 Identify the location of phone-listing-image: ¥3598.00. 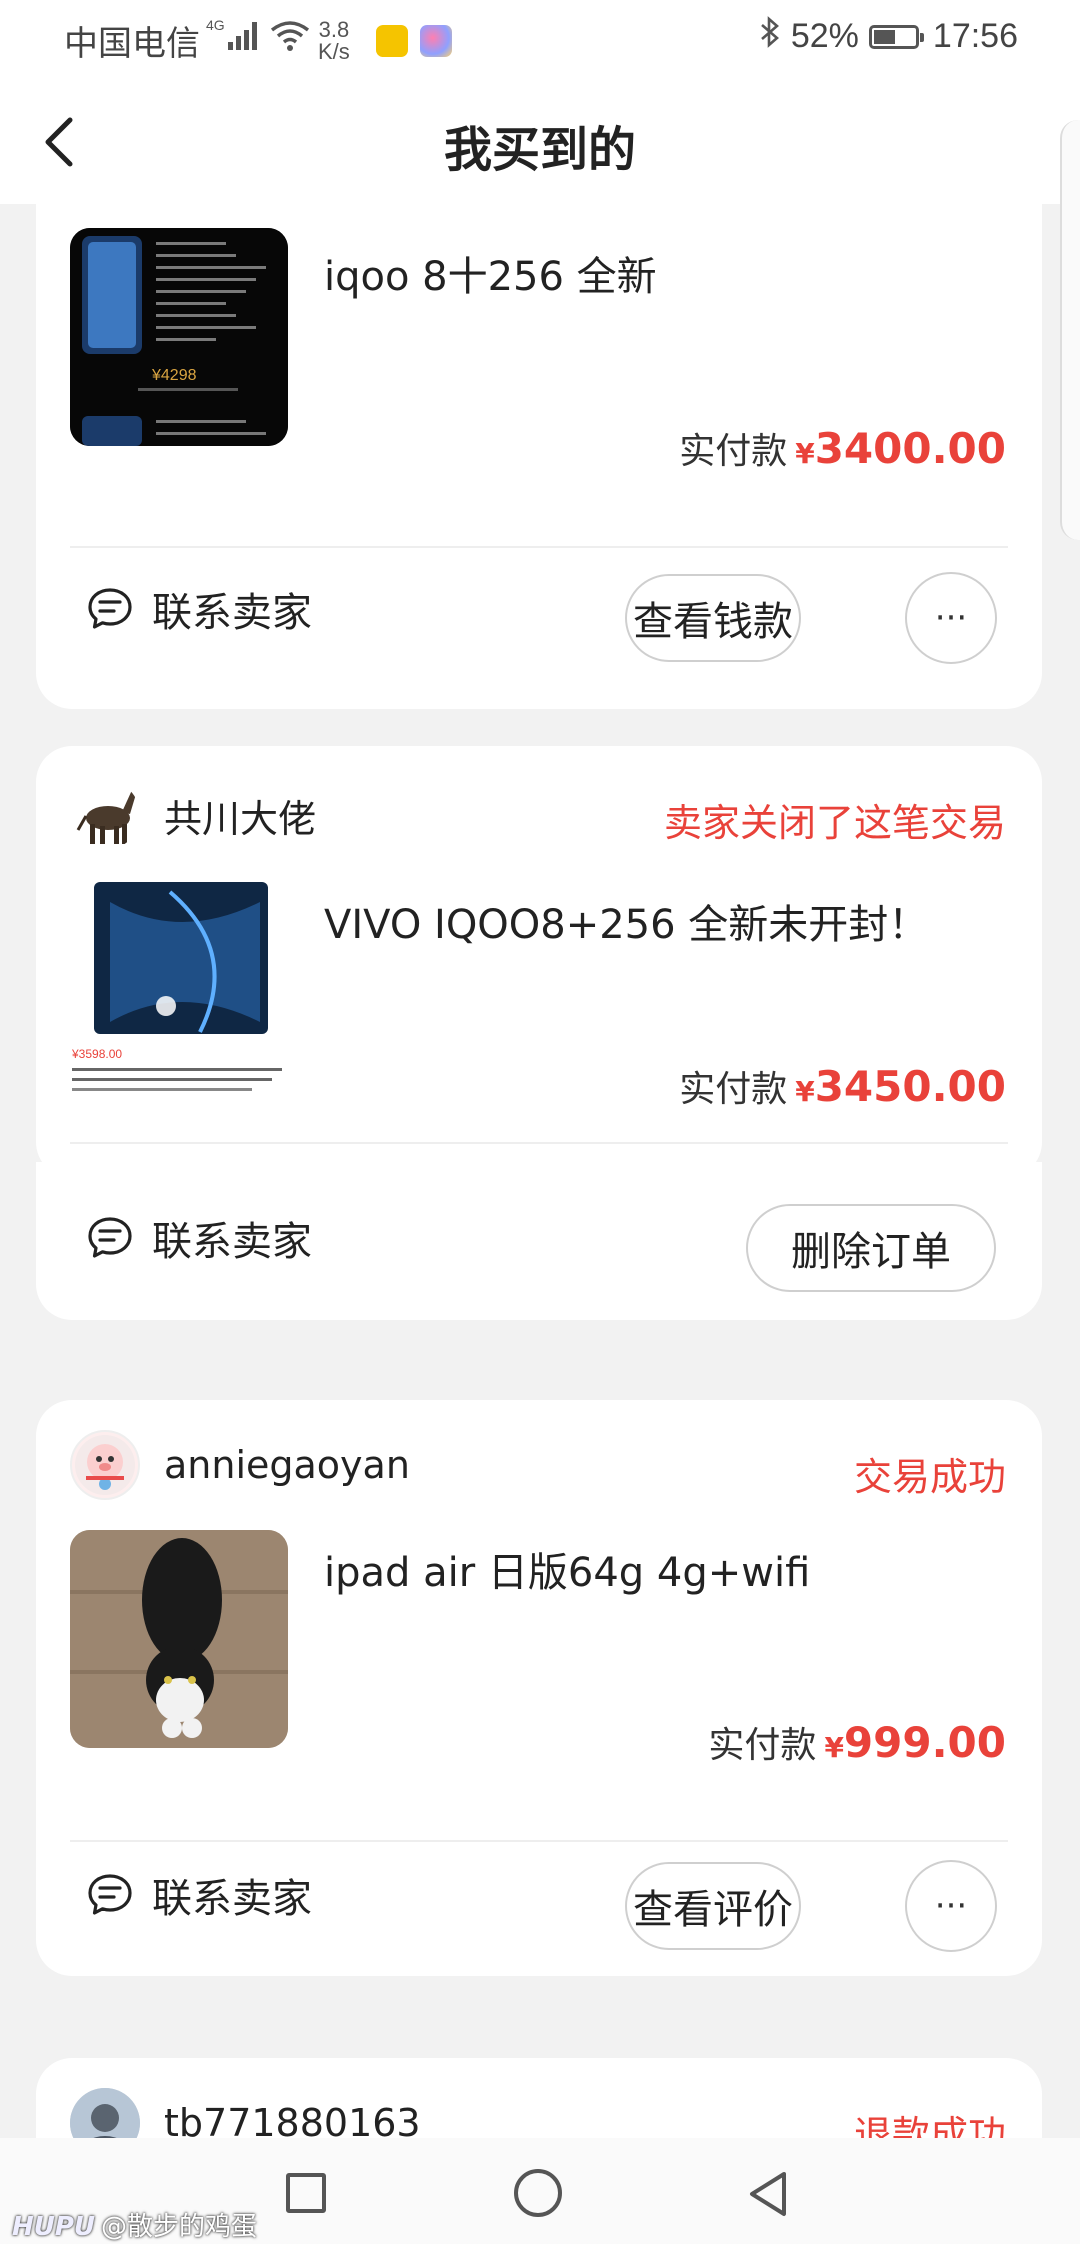
(179, 991).